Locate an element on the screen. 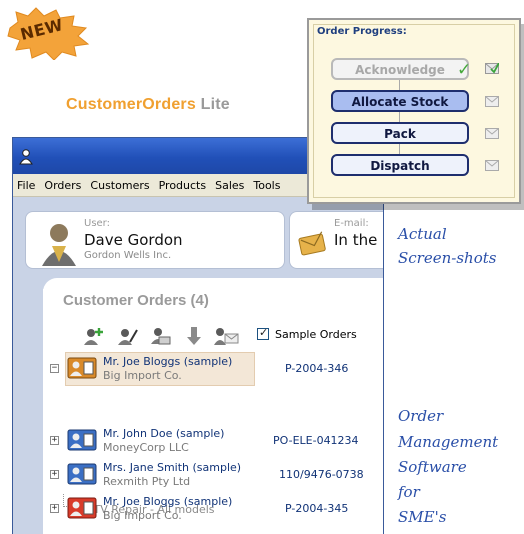  step-complete-check-icon: ✓ is located at coordinates (464, 70).